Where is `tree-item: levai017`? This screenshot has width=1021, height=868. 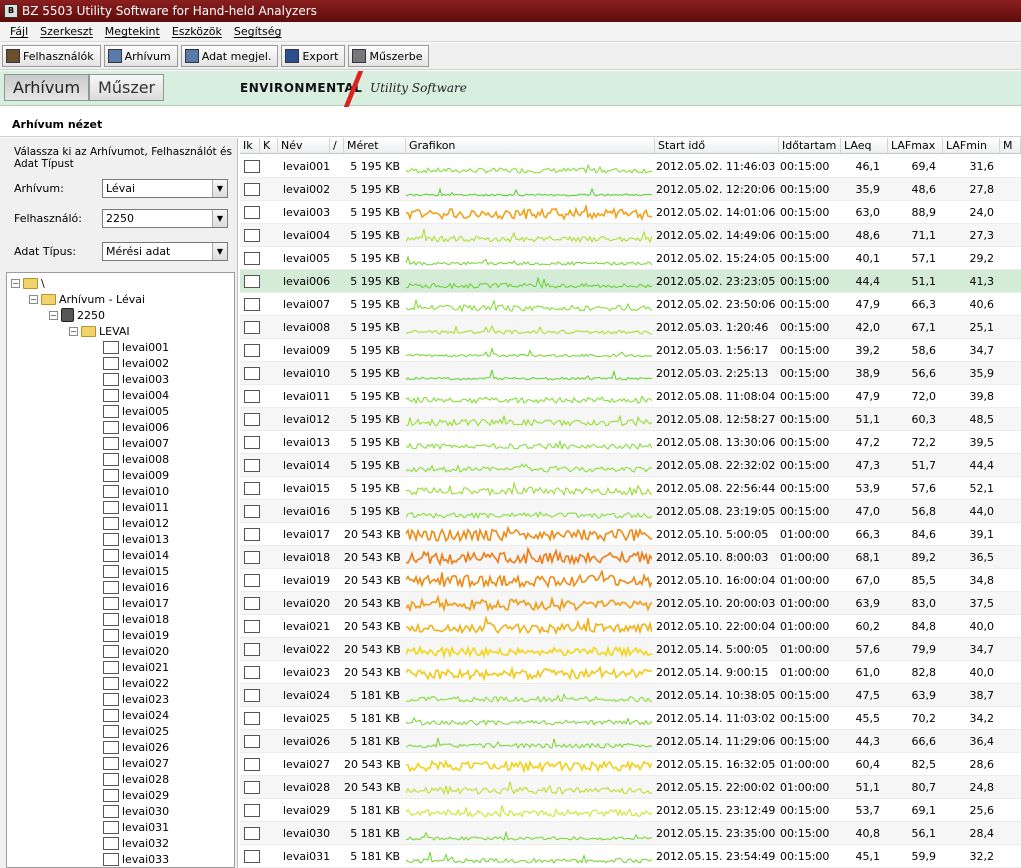
tree-item: levai017 is located at coordinates (136, 603).